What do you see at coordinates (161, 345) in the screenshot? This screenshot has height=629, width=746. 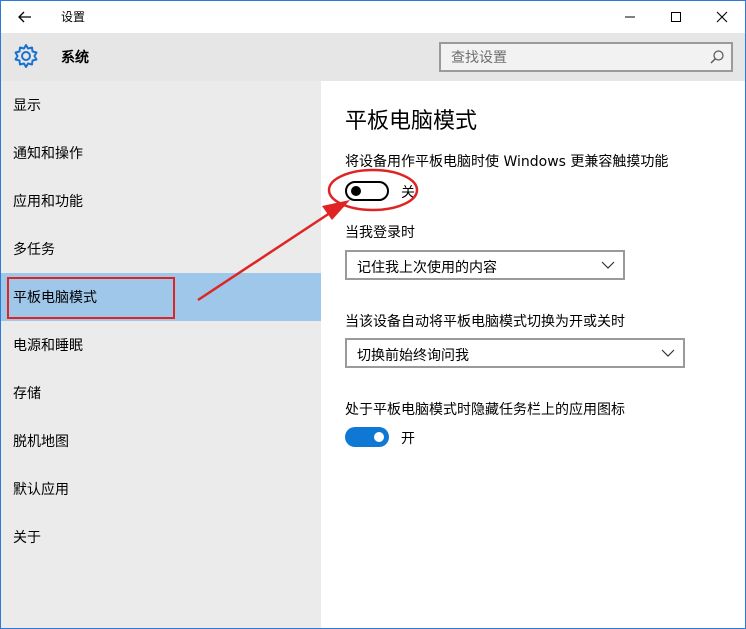 I see `sidebar-item-power-sleep: 电源和睡眠` at bounding box center [161, 345].